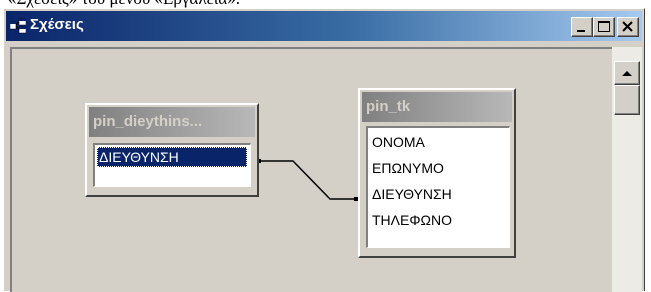 This screenshot has height=292, width=651. I want to click on close-icon, so click(627, 26).